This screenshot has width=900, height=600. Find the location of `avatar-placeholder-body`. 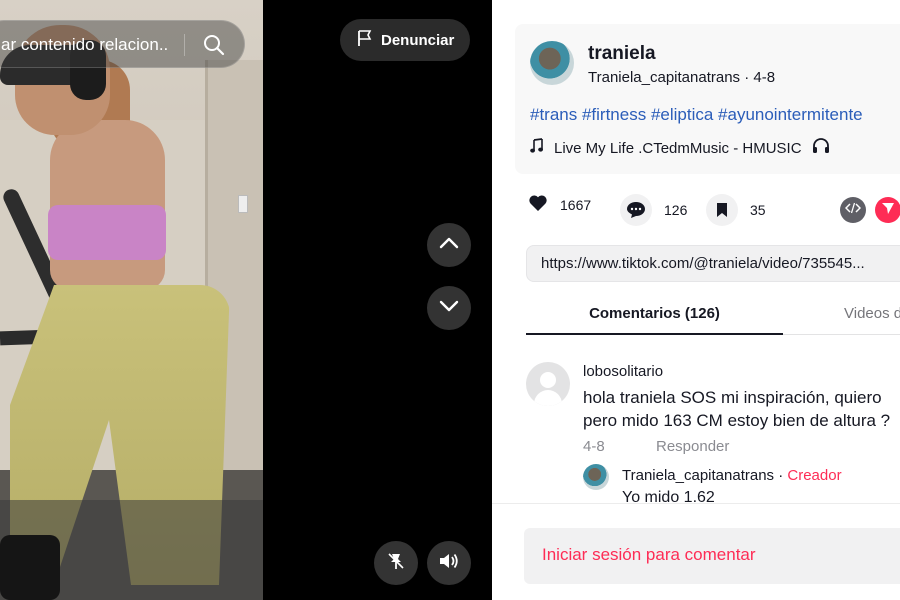

avatar-placeholder-body is located at coordinates (548, 398).